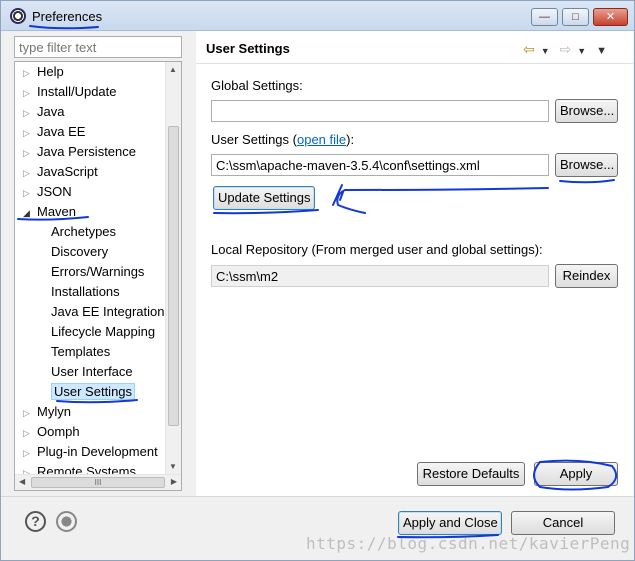  What do you see at coordinates (54, 191) in the screenshot?
I see `tree-item-label: JSON` at bounding box center [54, 191].